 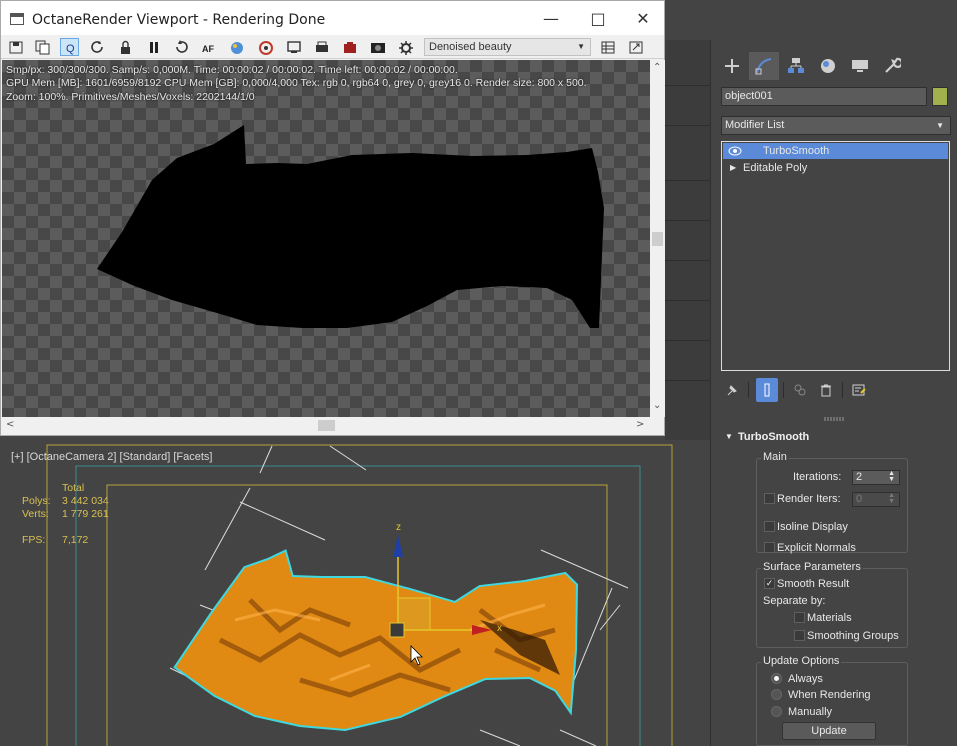 I want to click on tab-display, so click(x=860, y=66).